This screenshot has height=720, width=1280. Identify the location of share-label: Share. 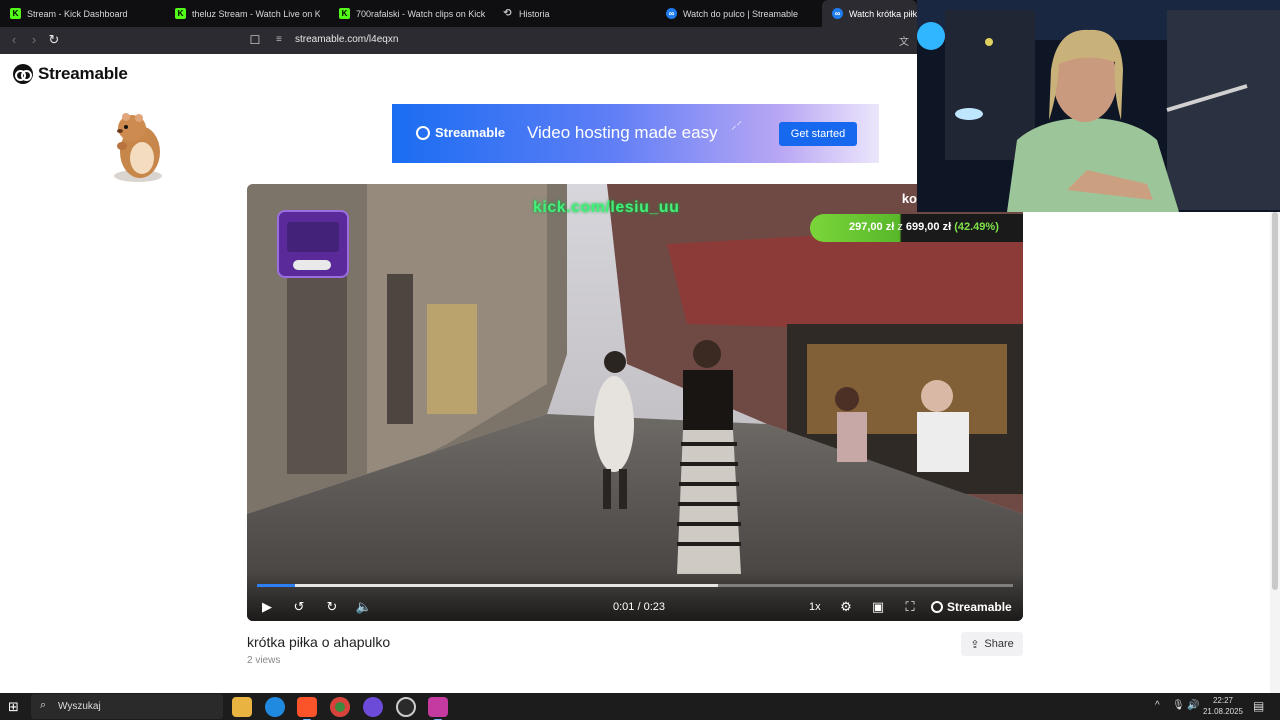
(999, 644).